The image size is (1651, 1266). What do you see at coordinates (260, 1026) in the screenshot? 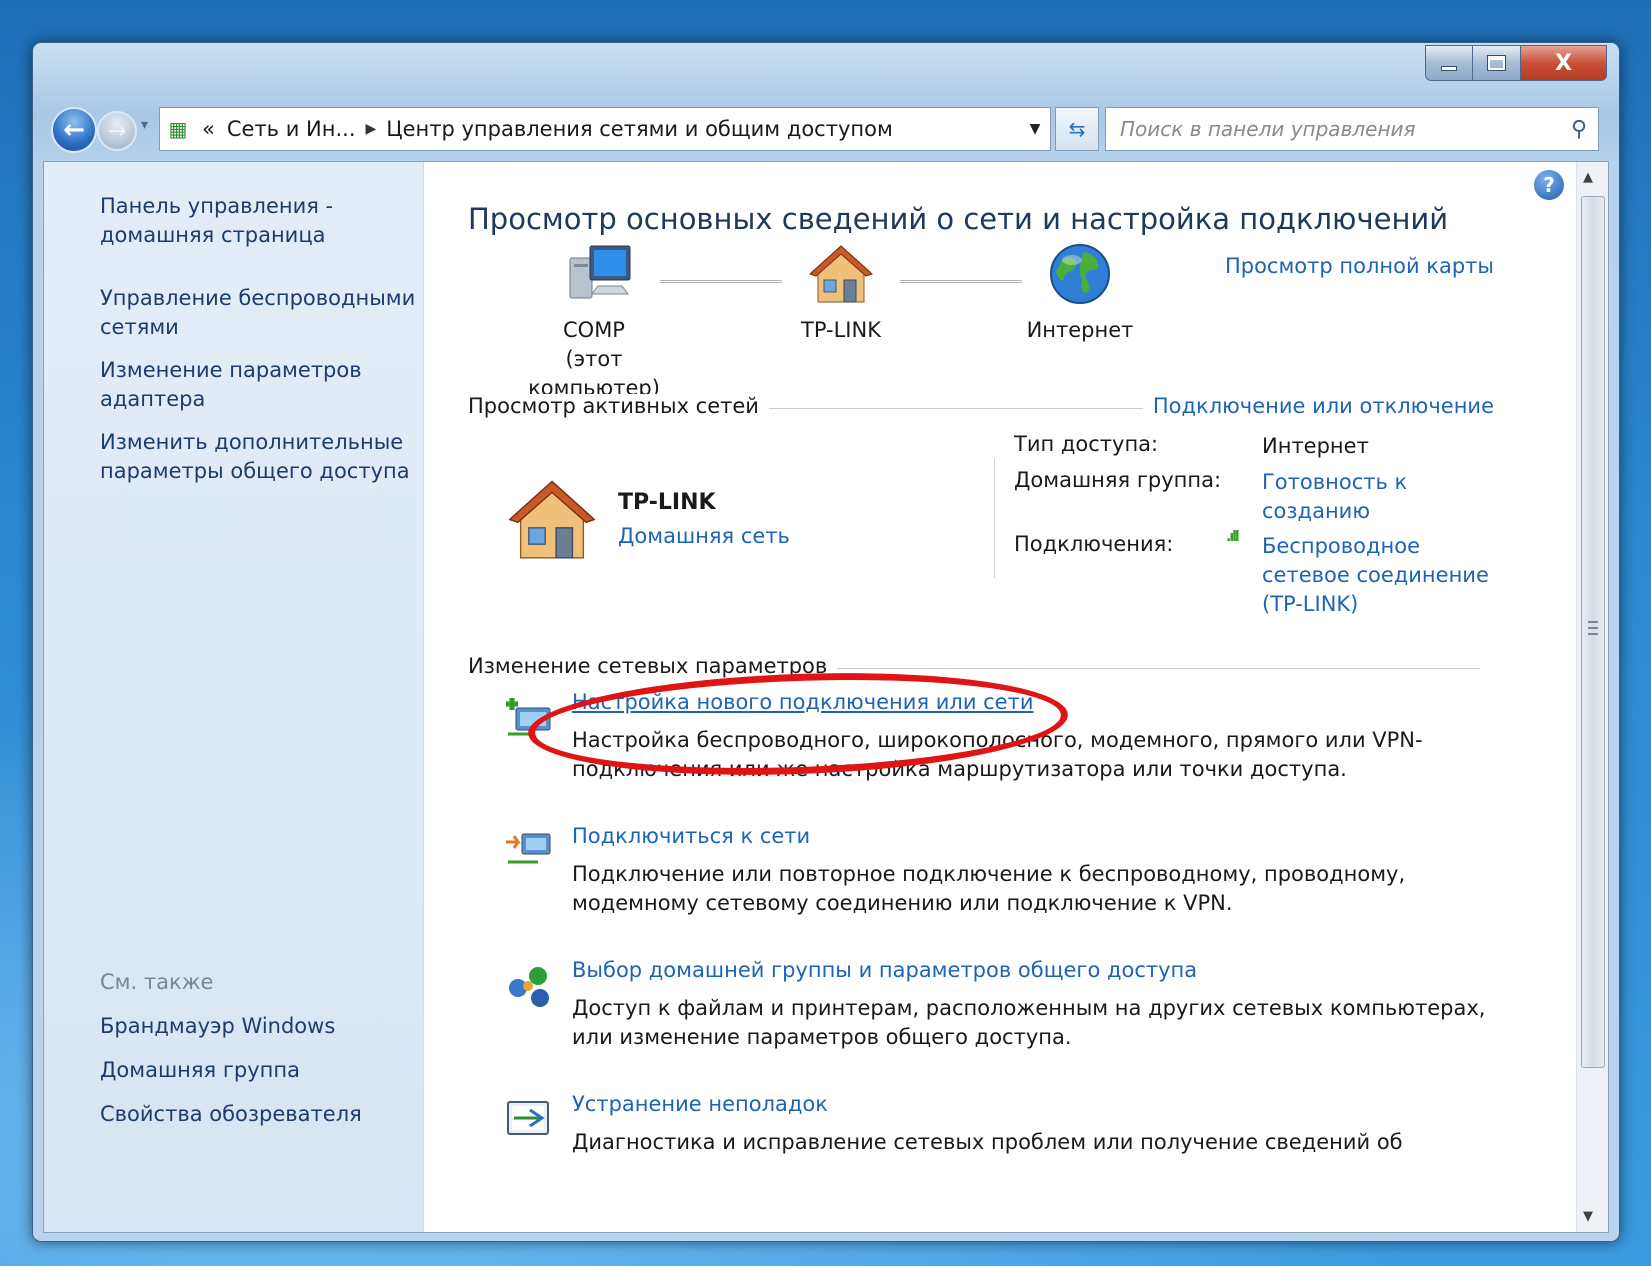
I see `sidebar-item-firewall: Брандмауэр Windows` at bounding box center [260, 1026].